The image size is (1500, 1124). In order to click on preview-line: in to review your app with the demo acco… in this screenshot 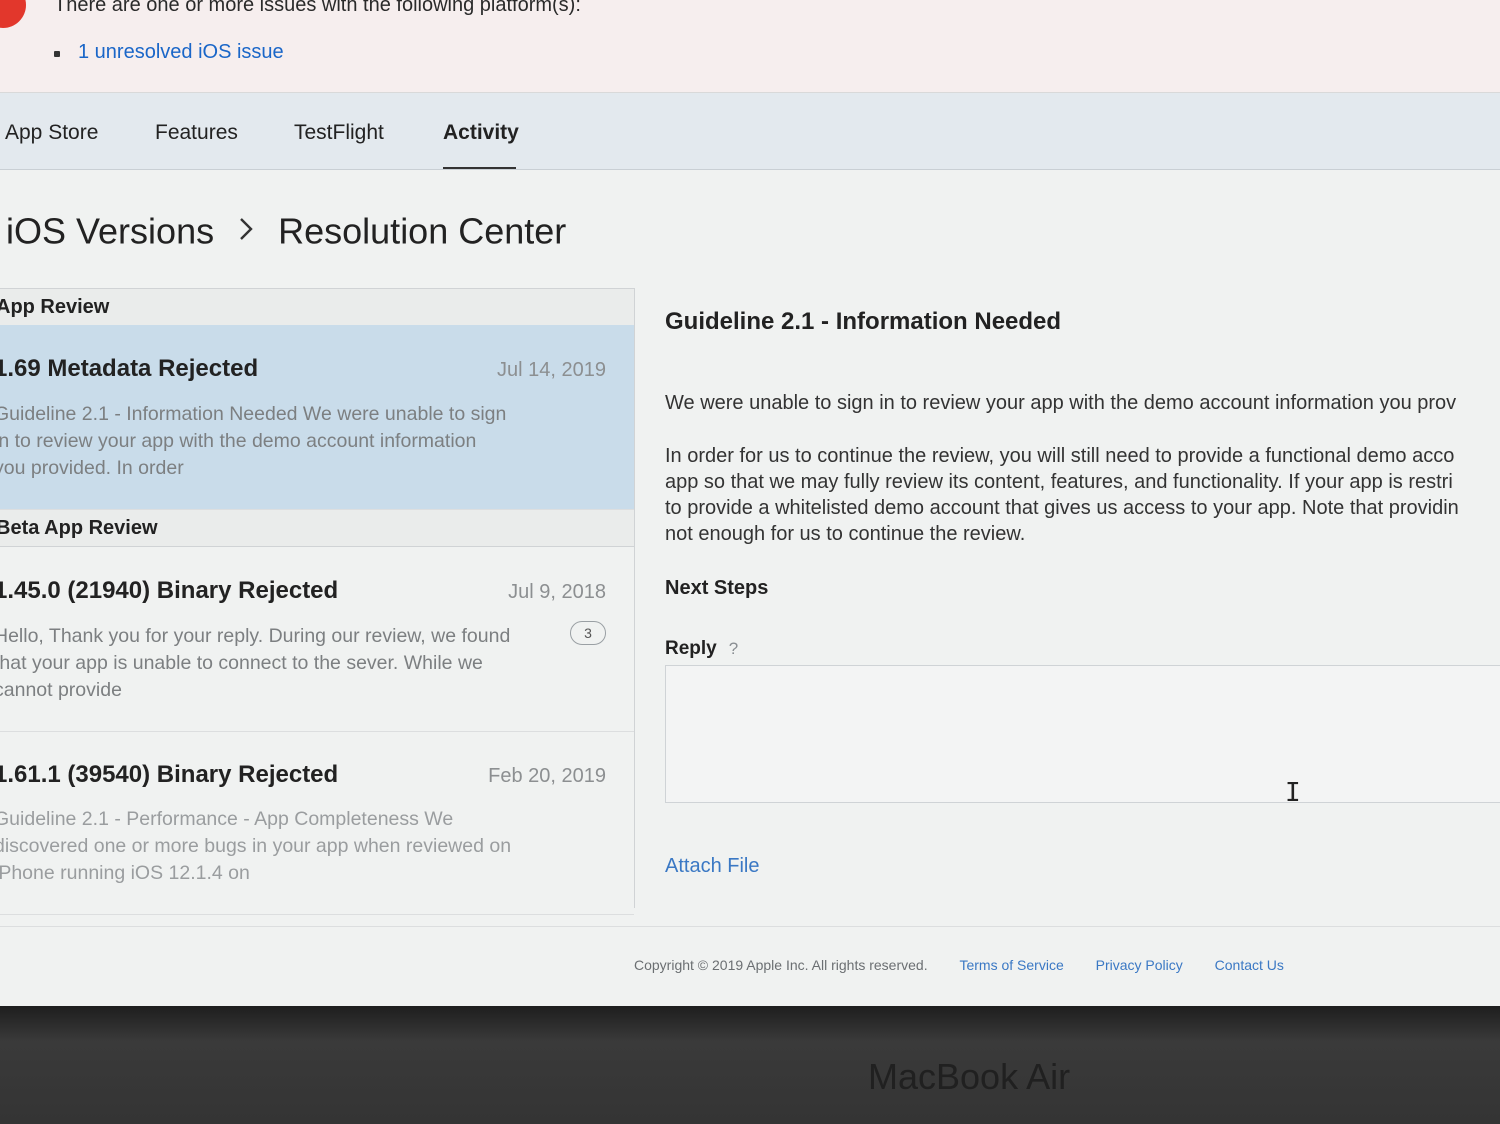, I will do `click(238, 441)`.